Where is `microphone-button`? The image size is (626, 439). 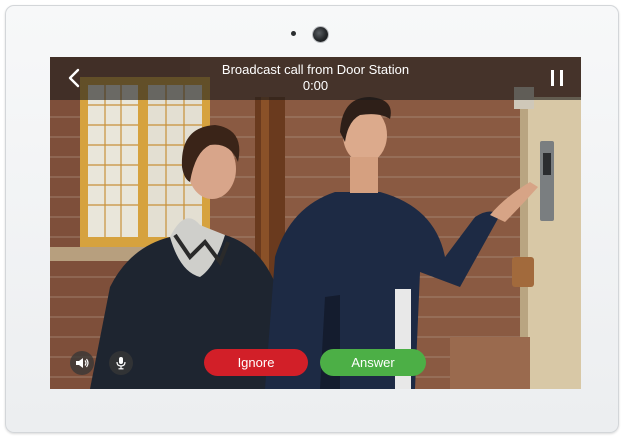 microphone-button is located at coordinates (121, 363).